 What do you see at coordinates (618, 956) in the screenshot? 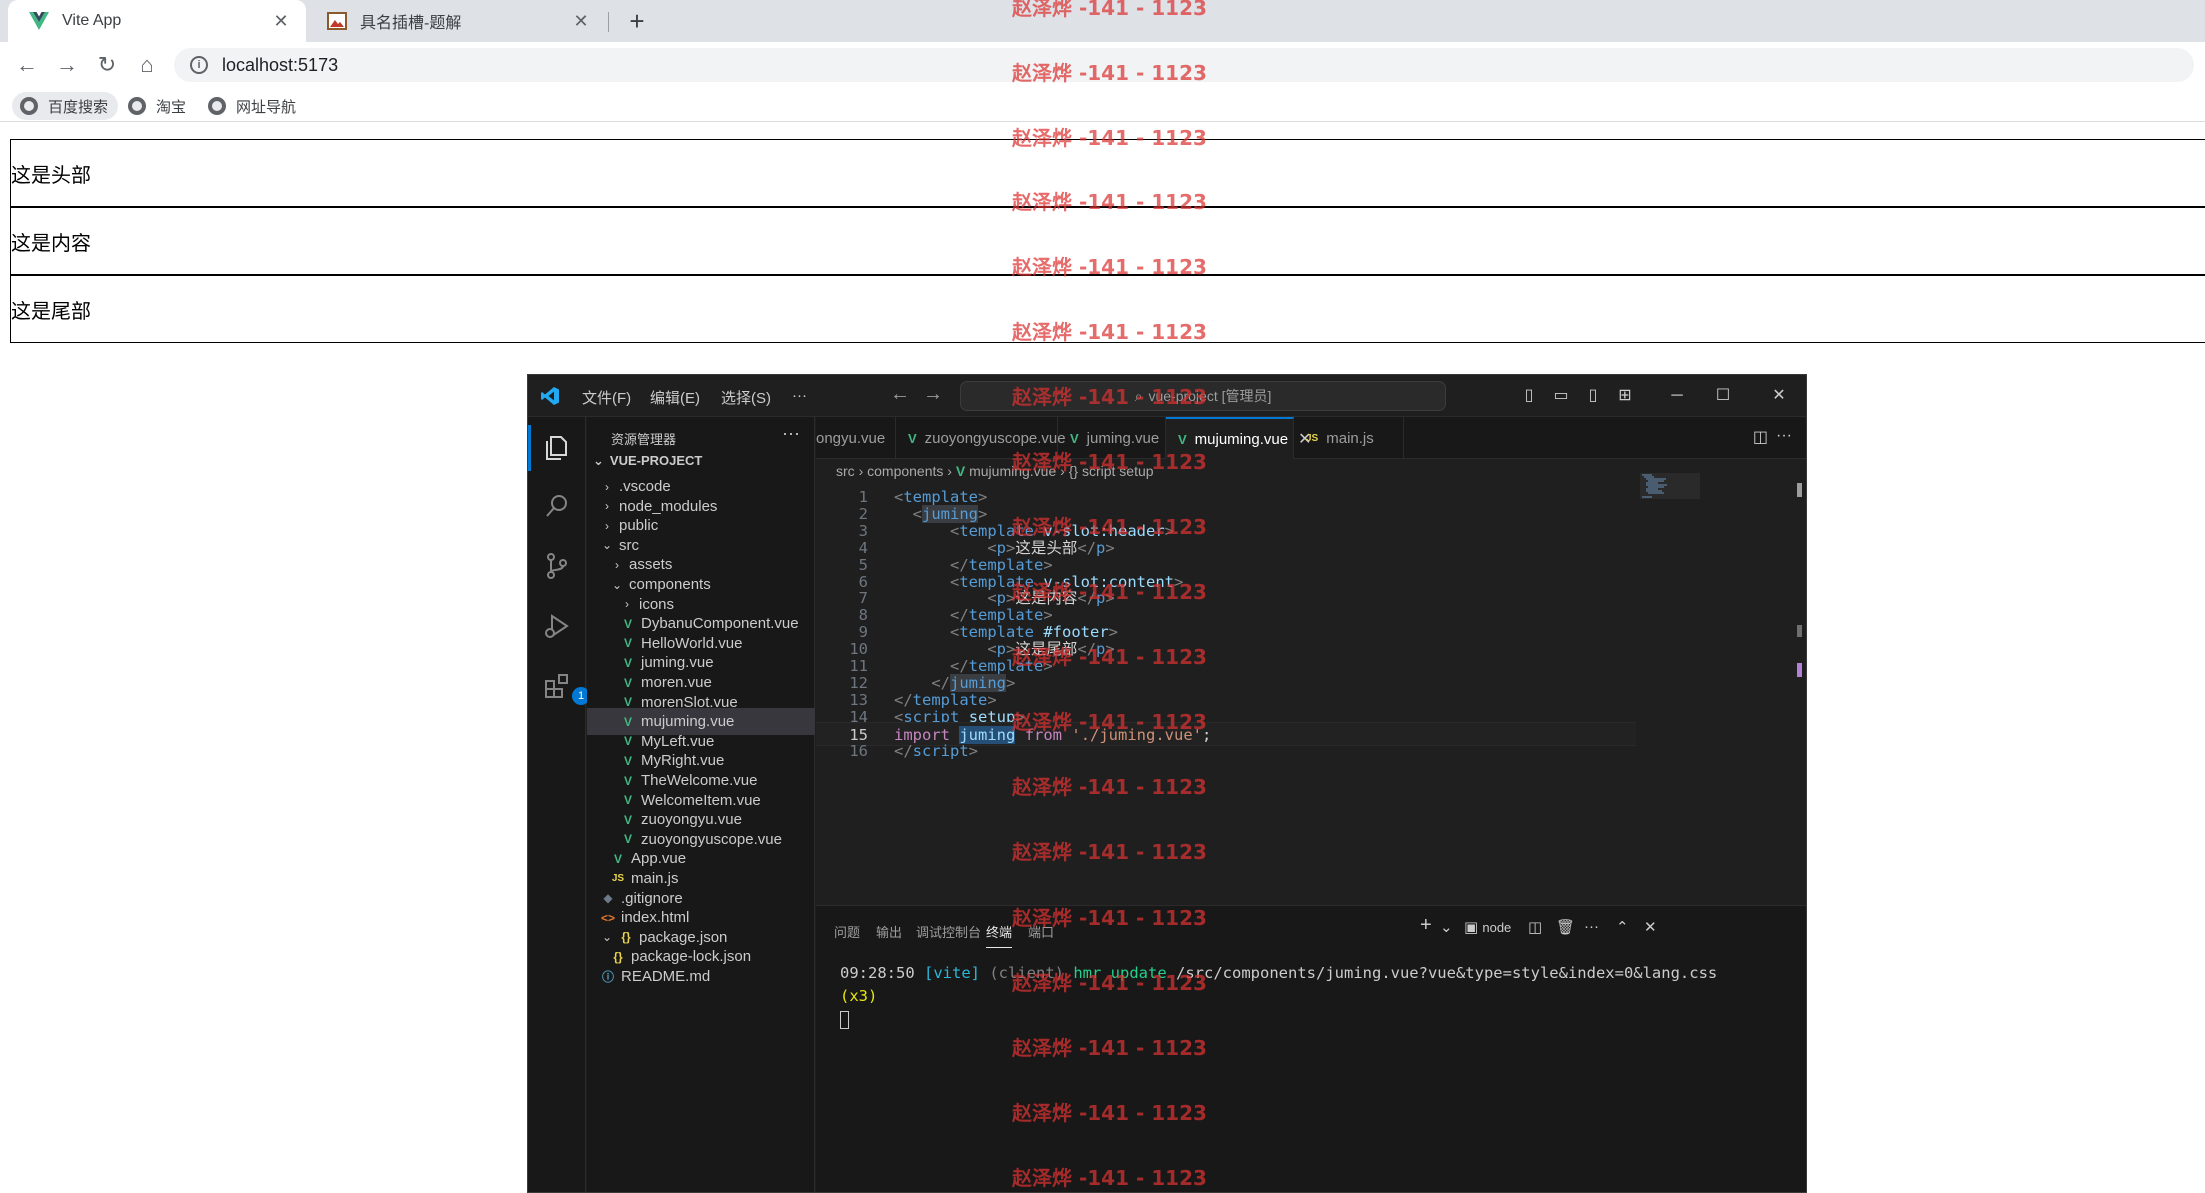
I see `json-file-icon: {}` at bounding box center [618, 956].